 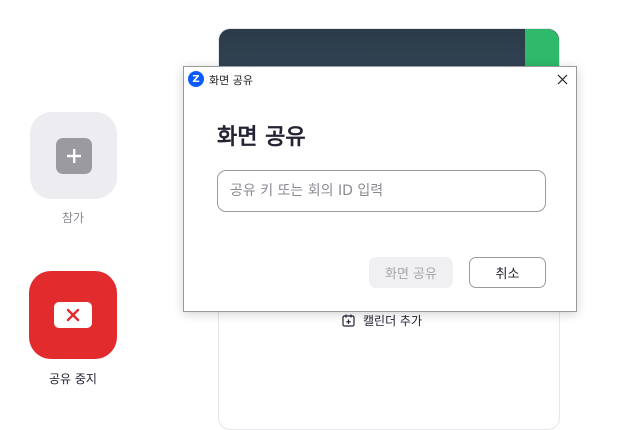 I want to click on close-x-icon, so click(x=562, y=79).